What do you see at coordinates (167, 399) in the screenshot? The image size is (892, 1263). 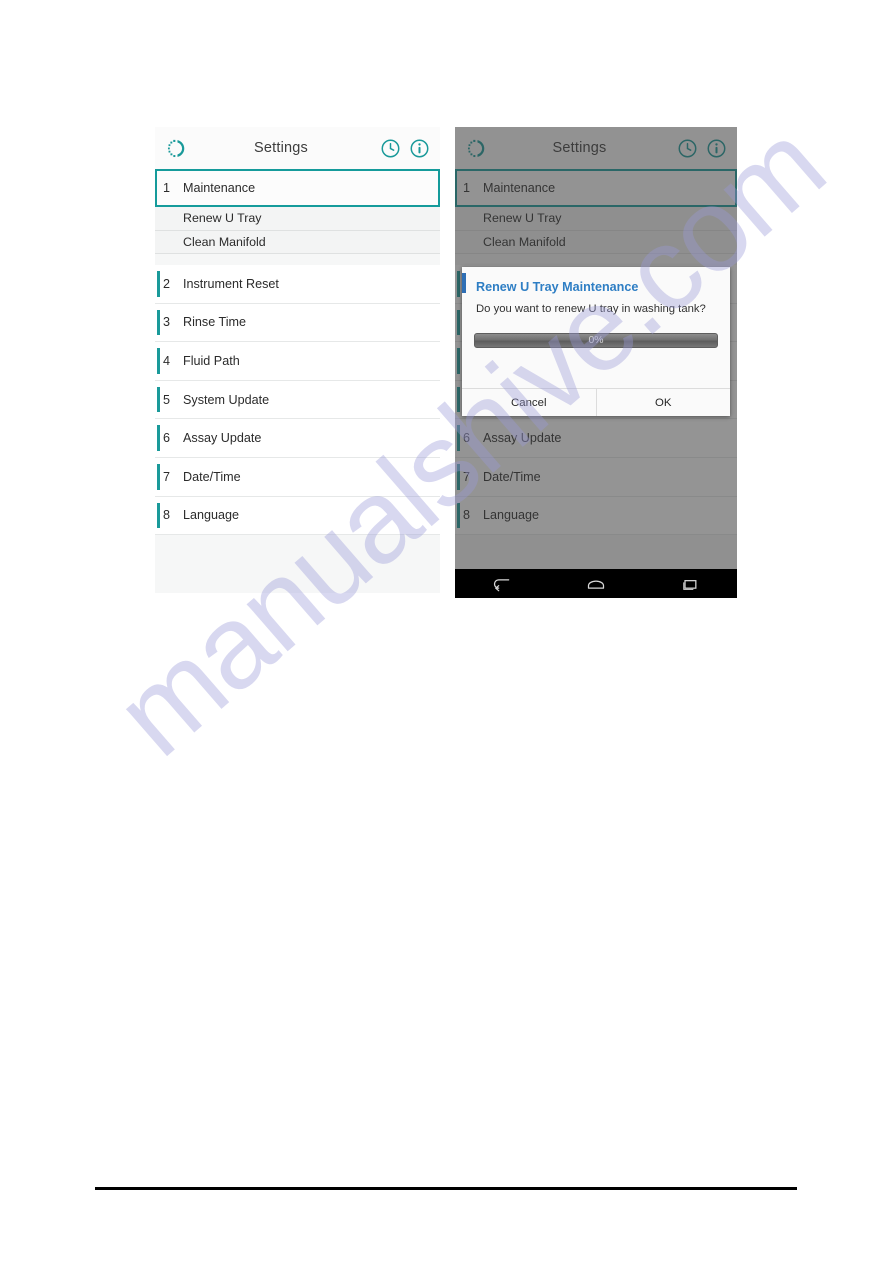 I see `row-number: 5` at bounding box center [167, 399].